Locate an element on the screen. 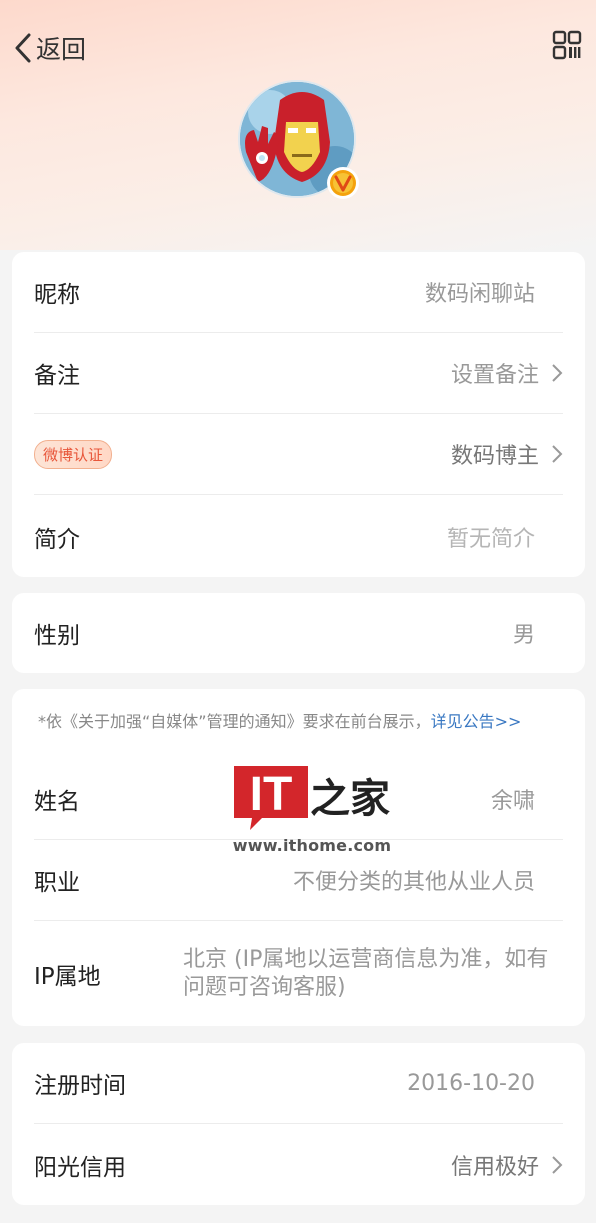  regulation-notice: *依《关于加强“自媒体”管理的通知》要求在前台展示，详见公告>> is located at coordinates (303, 722).